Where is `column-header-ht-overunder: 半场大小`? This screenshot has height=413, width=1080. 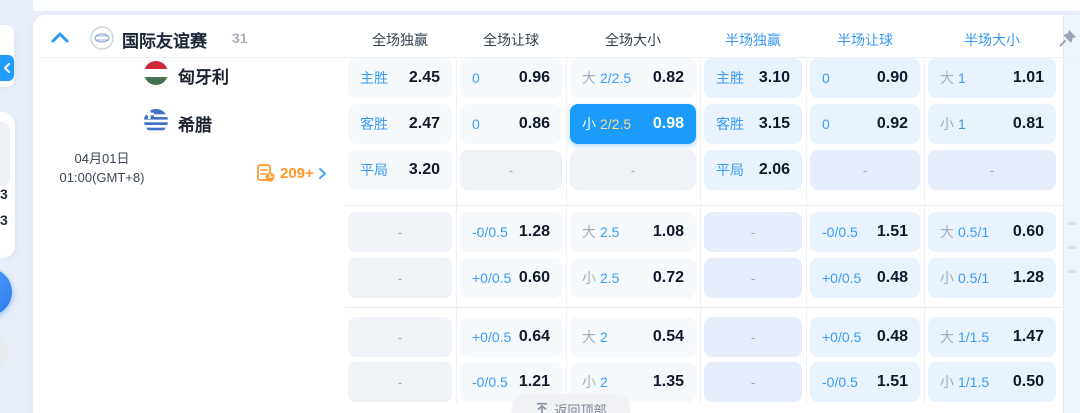
column-header-ht-overunder: 半场大小 is located at coordinates (992, 40).